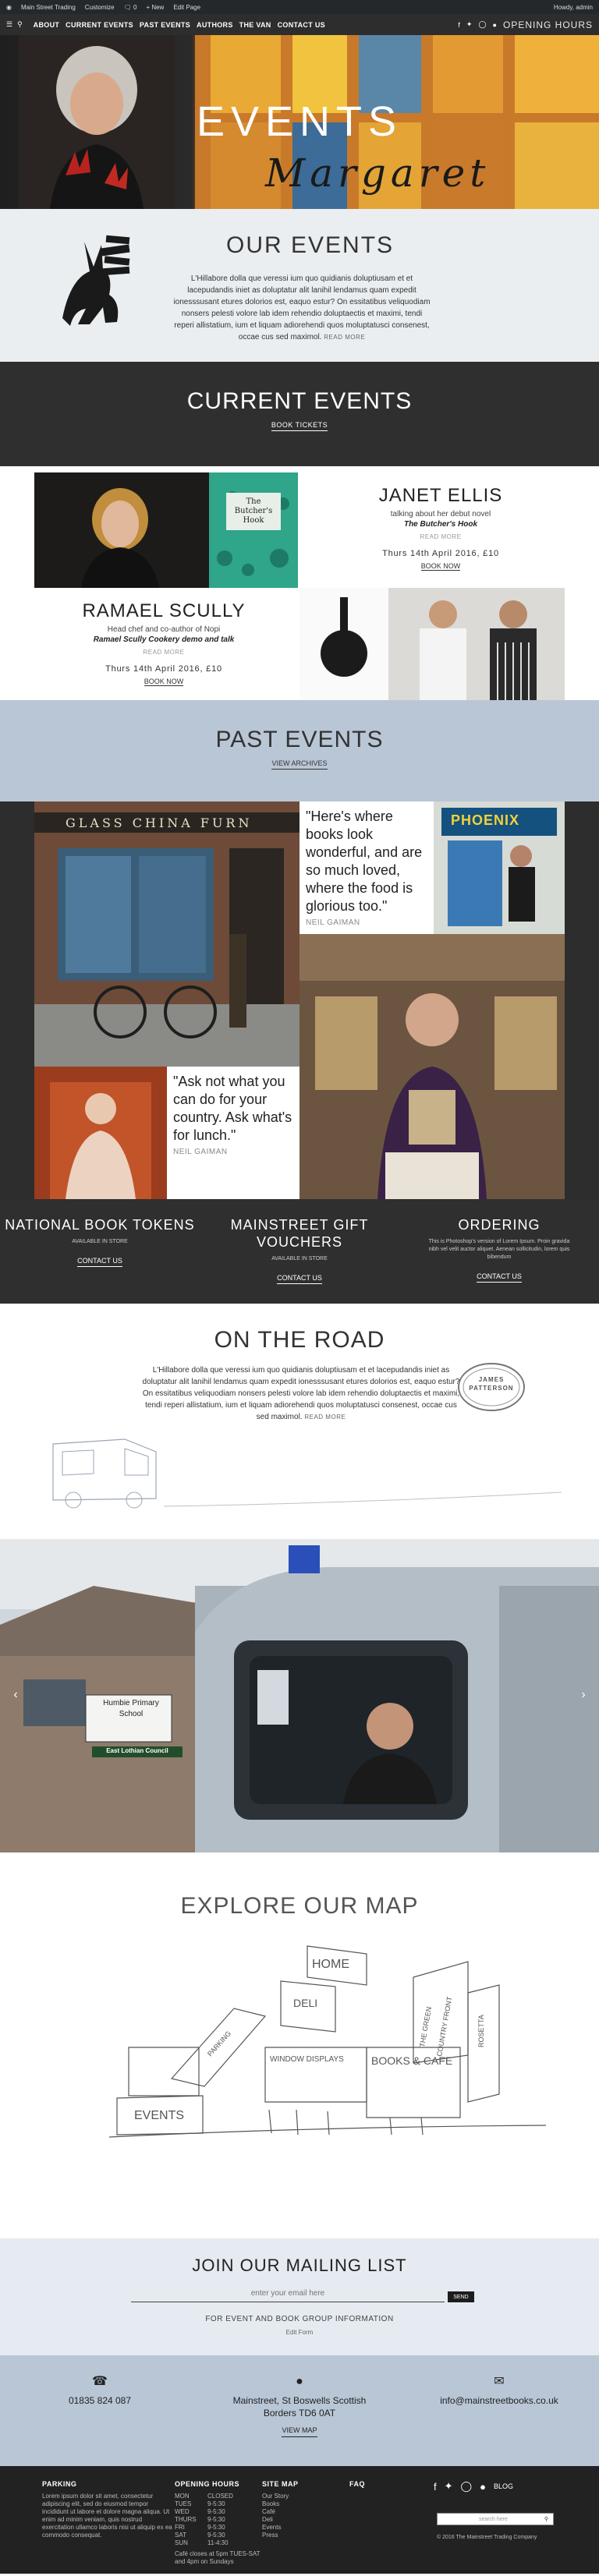 This screenshot has width=599, height=2576. I want to click on faq-link: FAQ, so click(372, 2484).